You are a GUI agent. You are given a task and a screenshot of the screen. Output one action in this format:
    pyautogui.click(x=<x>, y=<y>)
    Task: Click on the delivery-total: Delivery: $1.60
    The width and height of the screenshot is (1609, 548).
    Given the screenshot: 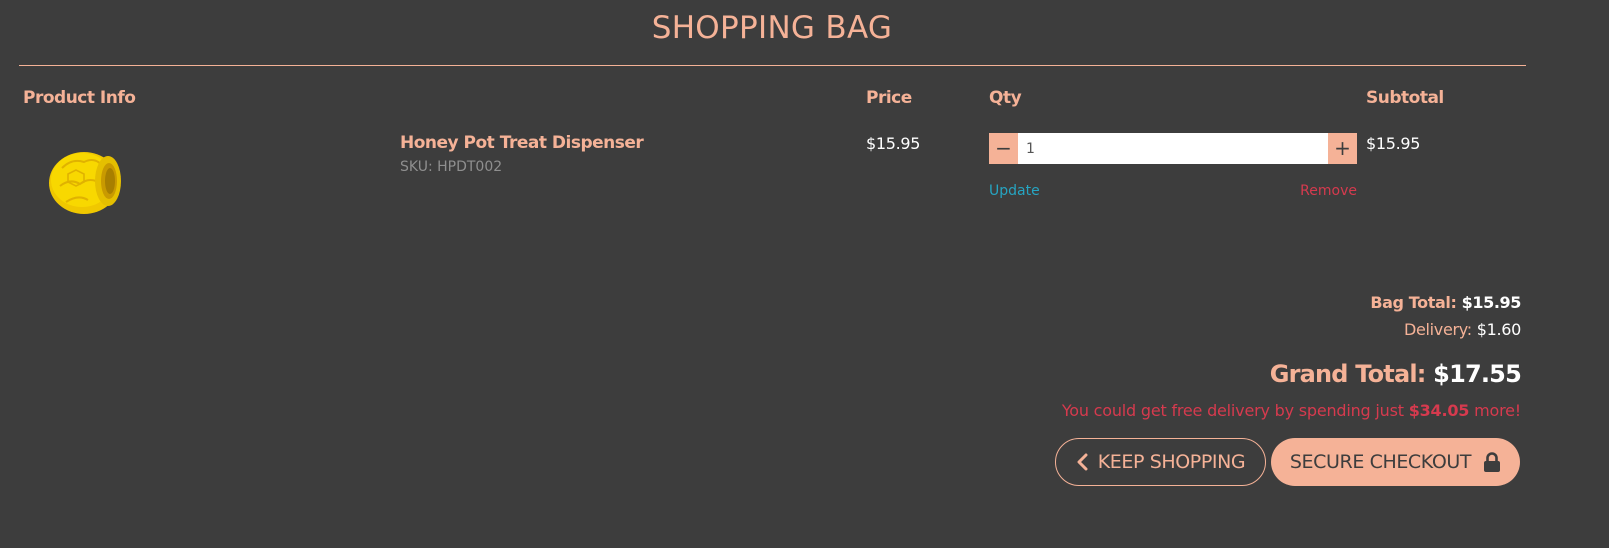 What is the action you would take?
    pyautogui.click(x=1462, y=329)
    